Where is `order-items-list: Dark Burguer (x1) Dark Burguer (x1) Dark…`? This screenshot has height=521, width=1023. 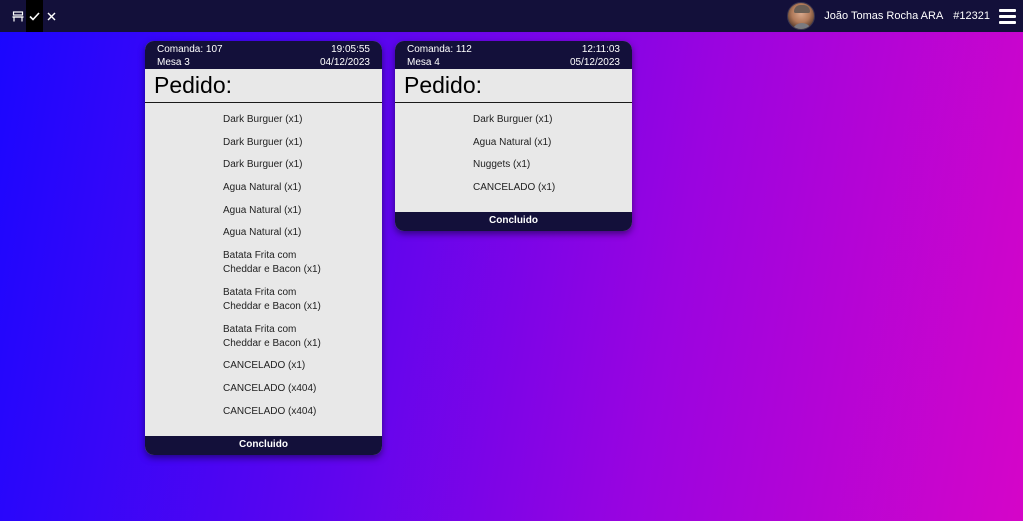 order-items-list: Dark Burguer (x1) Dark Burguer (x1) Dark… is located at coordinates (263, 269).